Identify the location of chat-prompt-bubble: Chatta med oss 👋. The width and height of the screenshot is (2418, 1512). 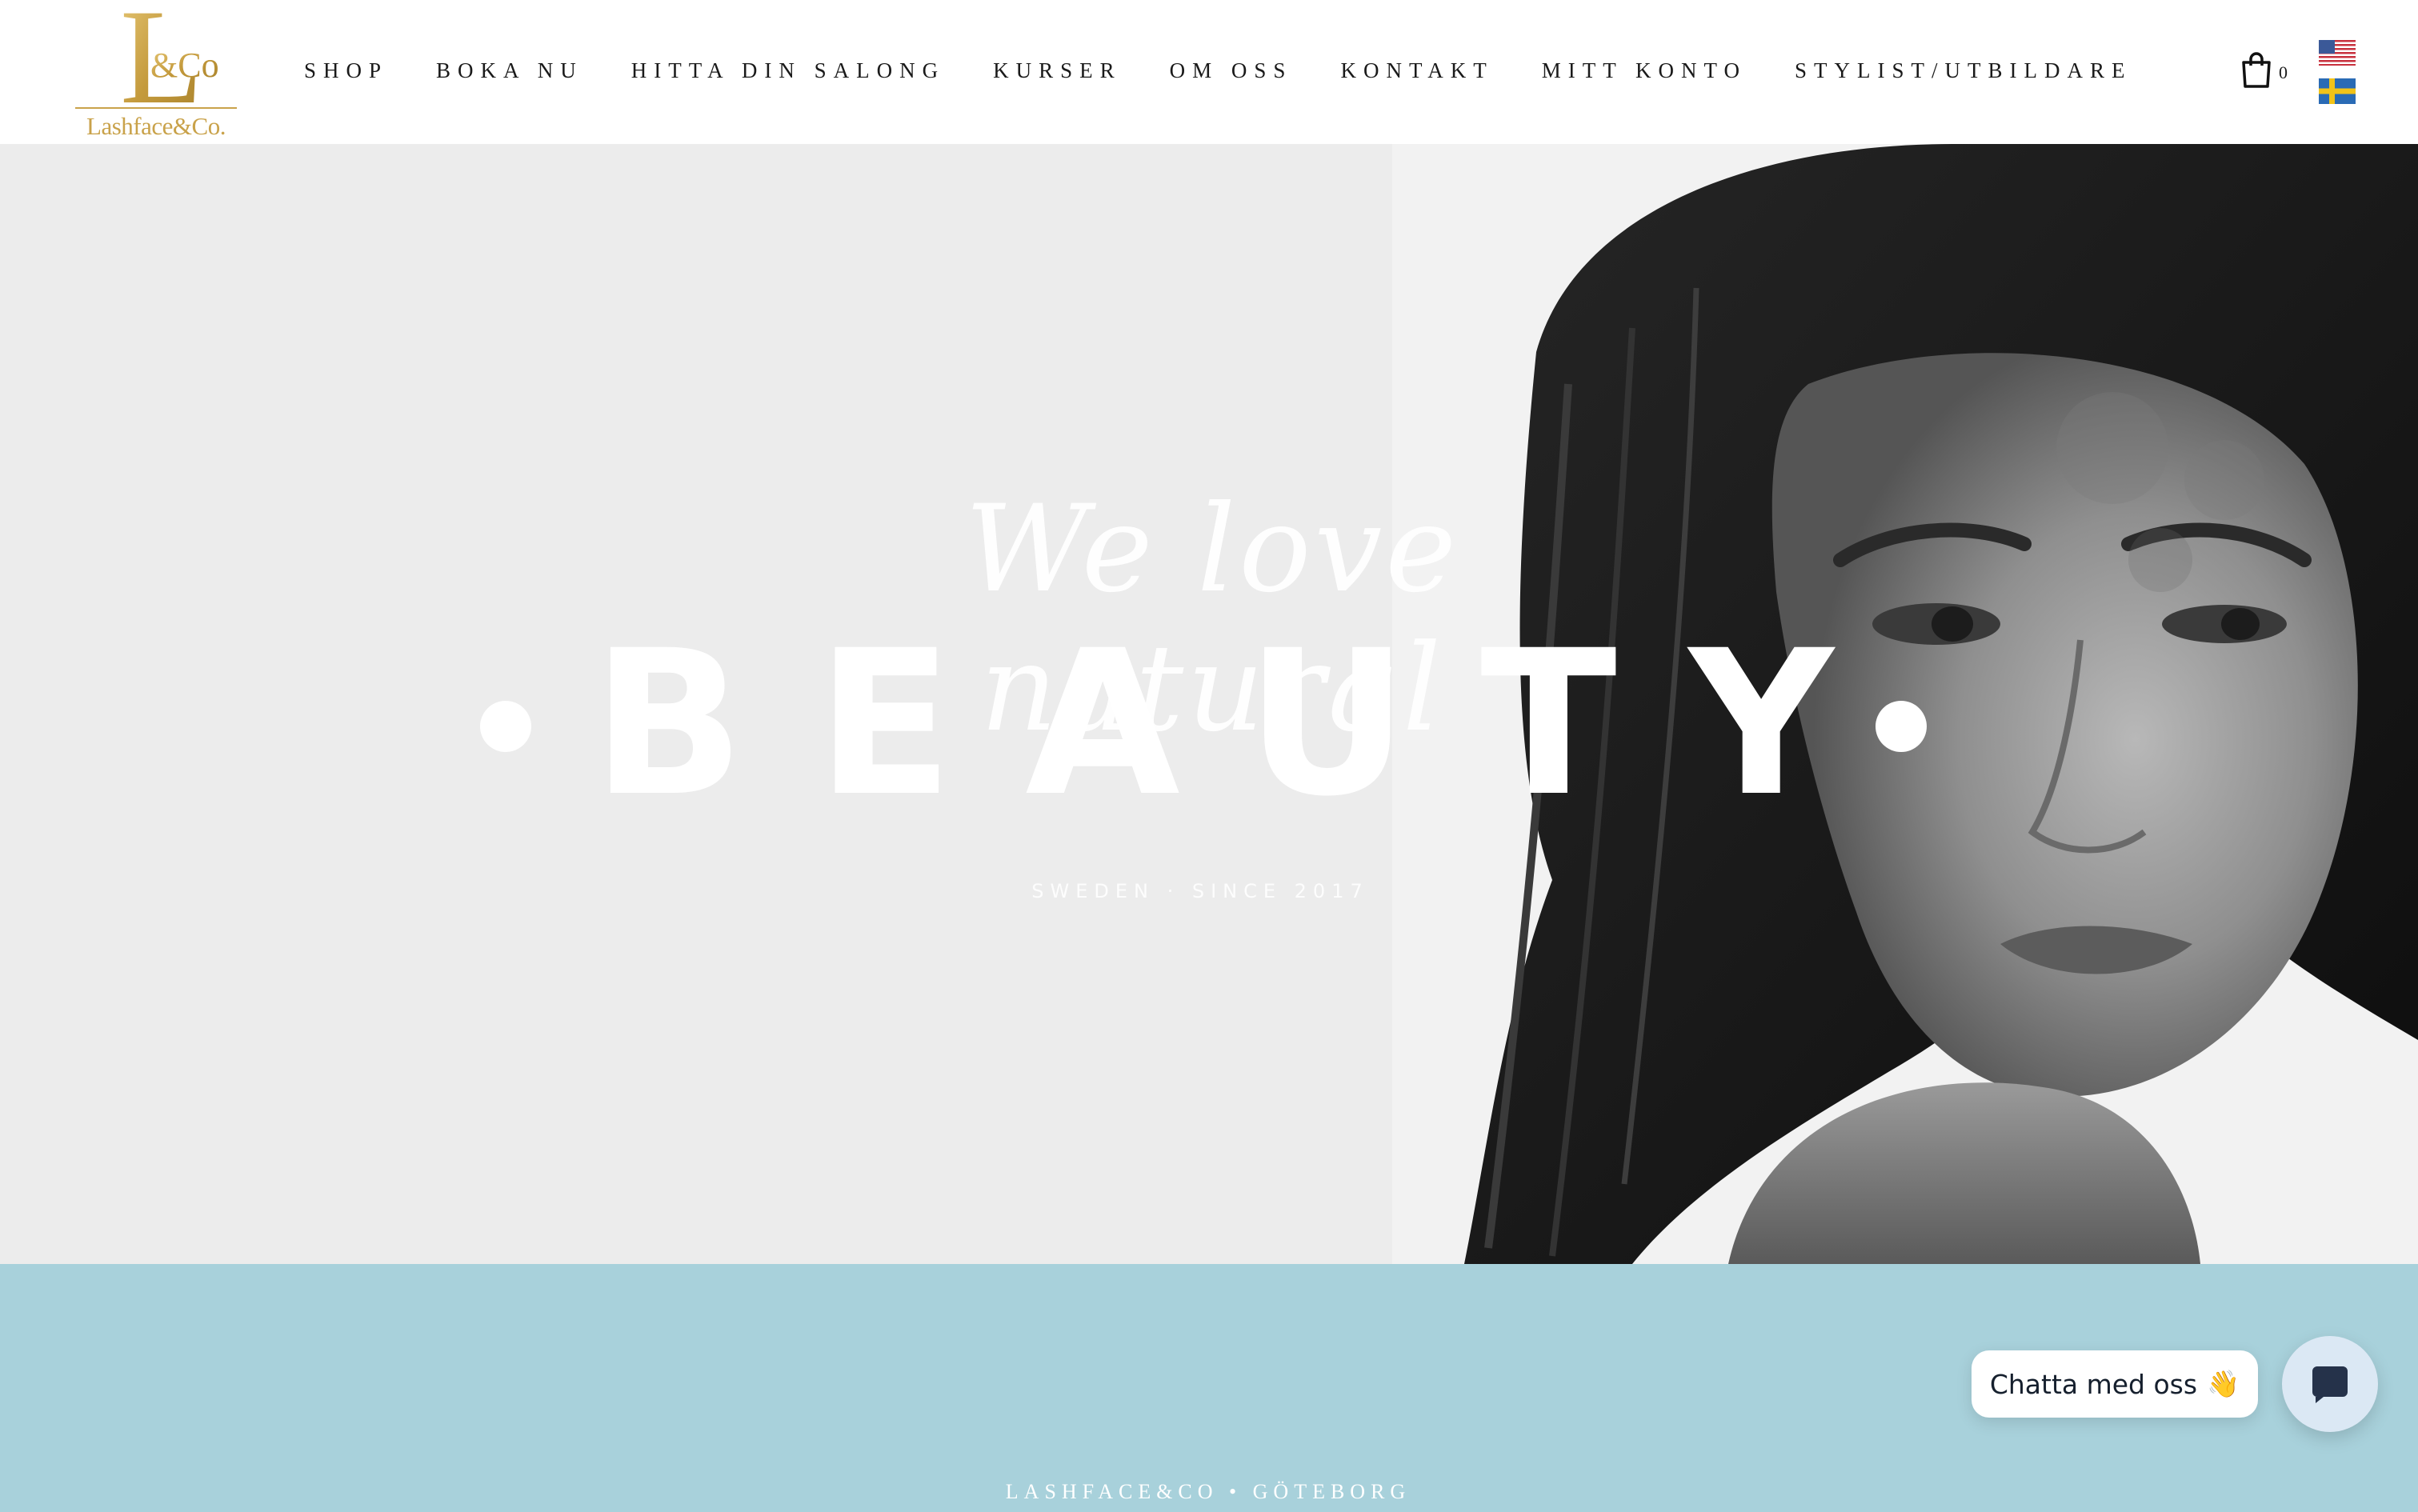
(2115, 1384).